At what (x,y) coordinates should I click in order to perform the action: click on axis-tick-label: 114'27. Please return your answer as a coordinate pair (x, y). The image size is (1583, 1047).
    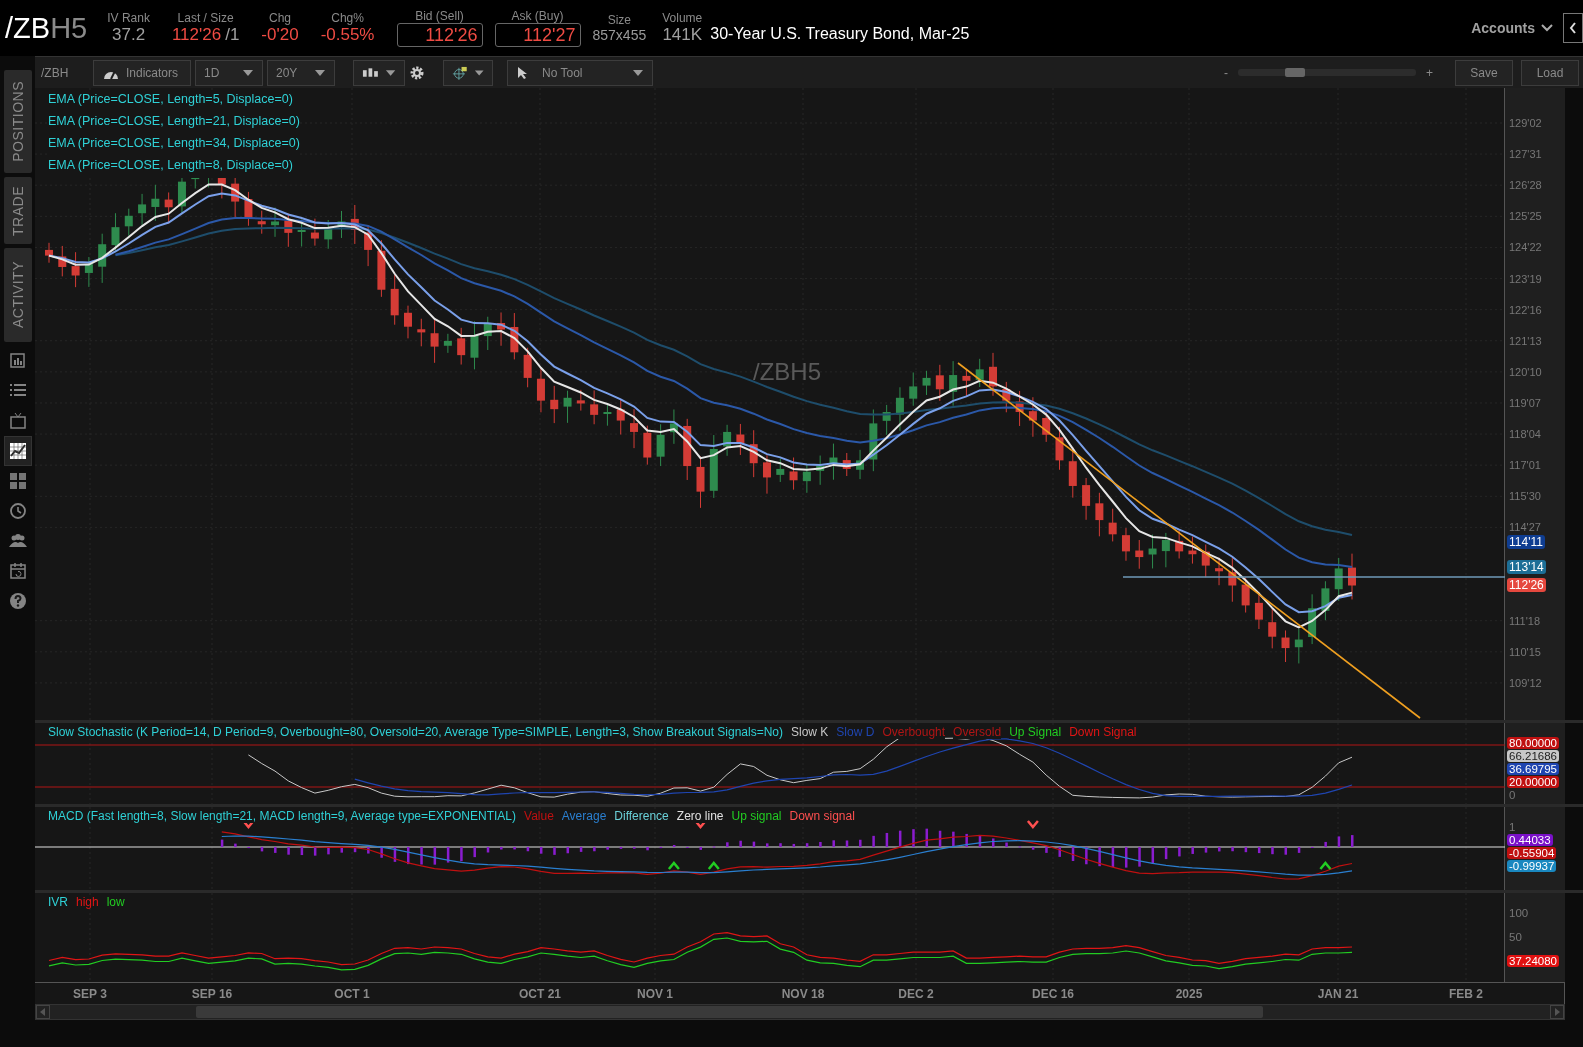
    Looking at the image, I should click on (1525, 527).